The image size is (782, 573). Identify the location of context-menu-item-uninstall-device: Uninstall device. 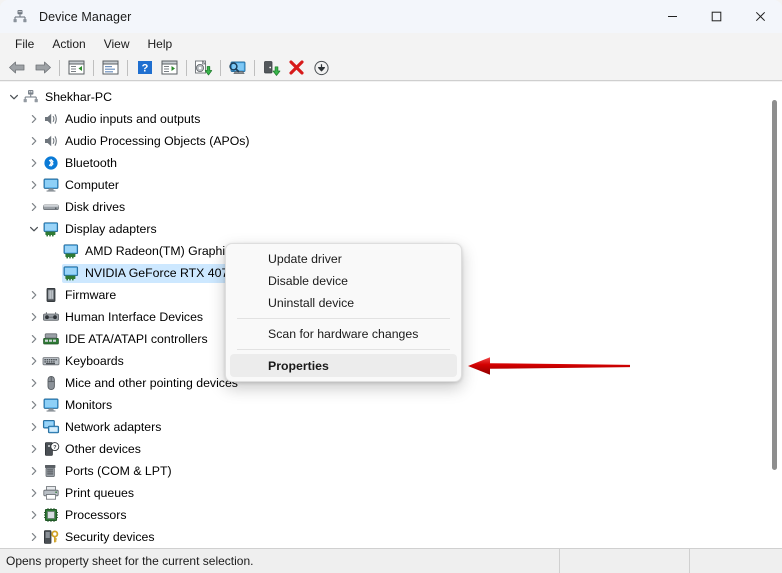
(343, 303).